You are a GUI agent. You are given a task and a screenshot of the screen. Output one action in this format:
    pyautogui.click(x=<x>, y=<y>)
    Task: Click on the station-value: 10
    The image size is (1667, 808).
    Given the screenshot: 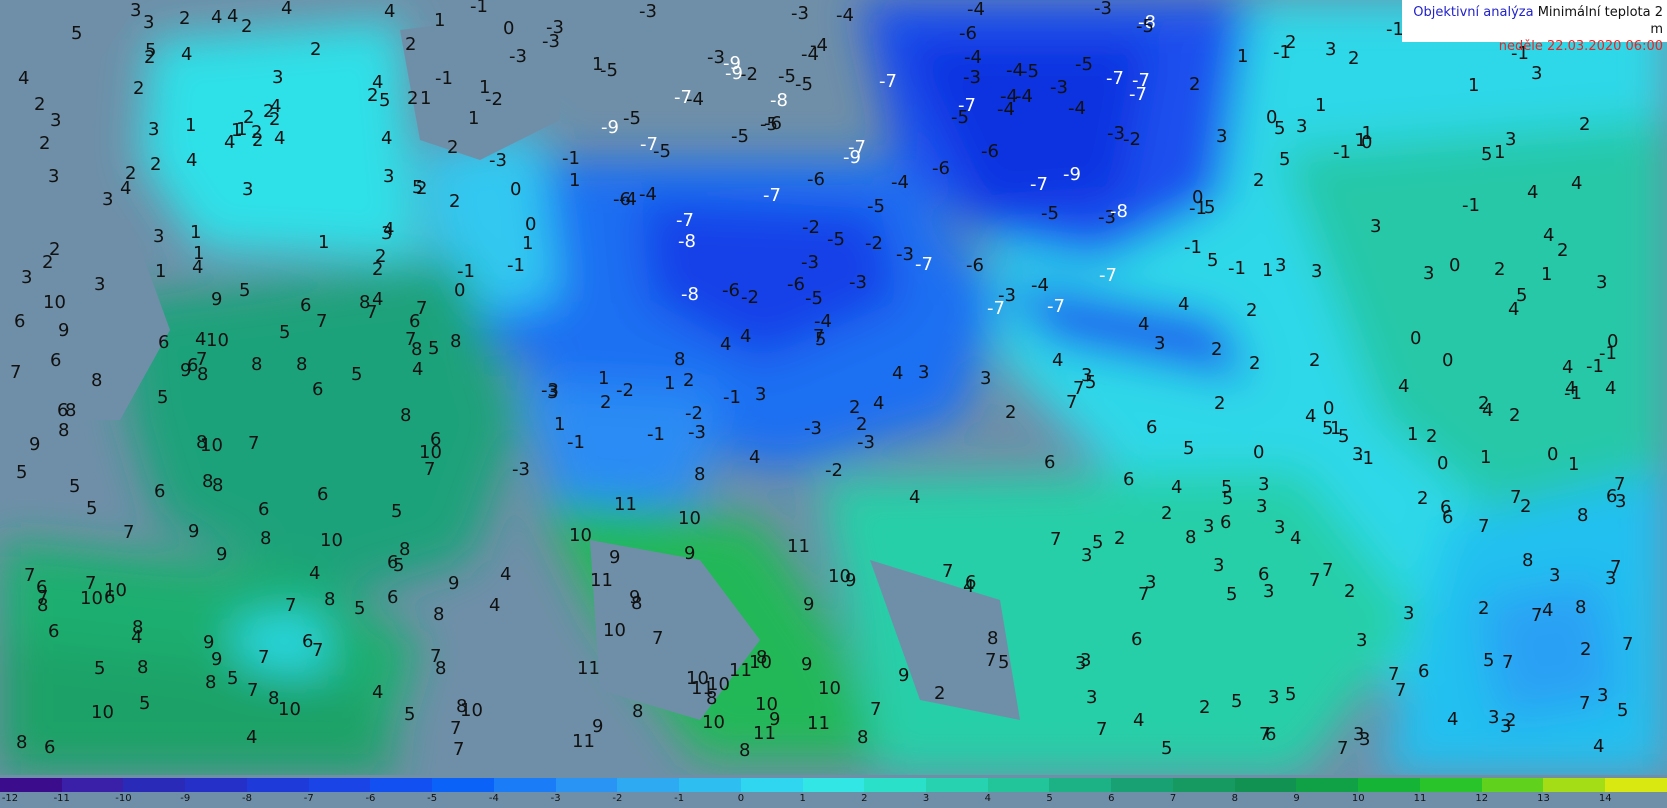 What is the action you would take?
    pyautogui.click(x=115, y=590)
    